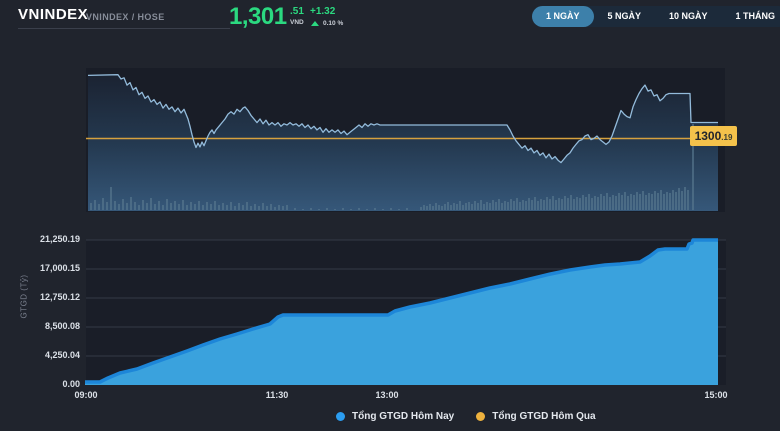 The height and width of the screenshot is (431, 780). What do you see at coordinates (277, 395) in the screenshot?
I see `xtick-1130: 11:30` at bounding box center [277, 395].